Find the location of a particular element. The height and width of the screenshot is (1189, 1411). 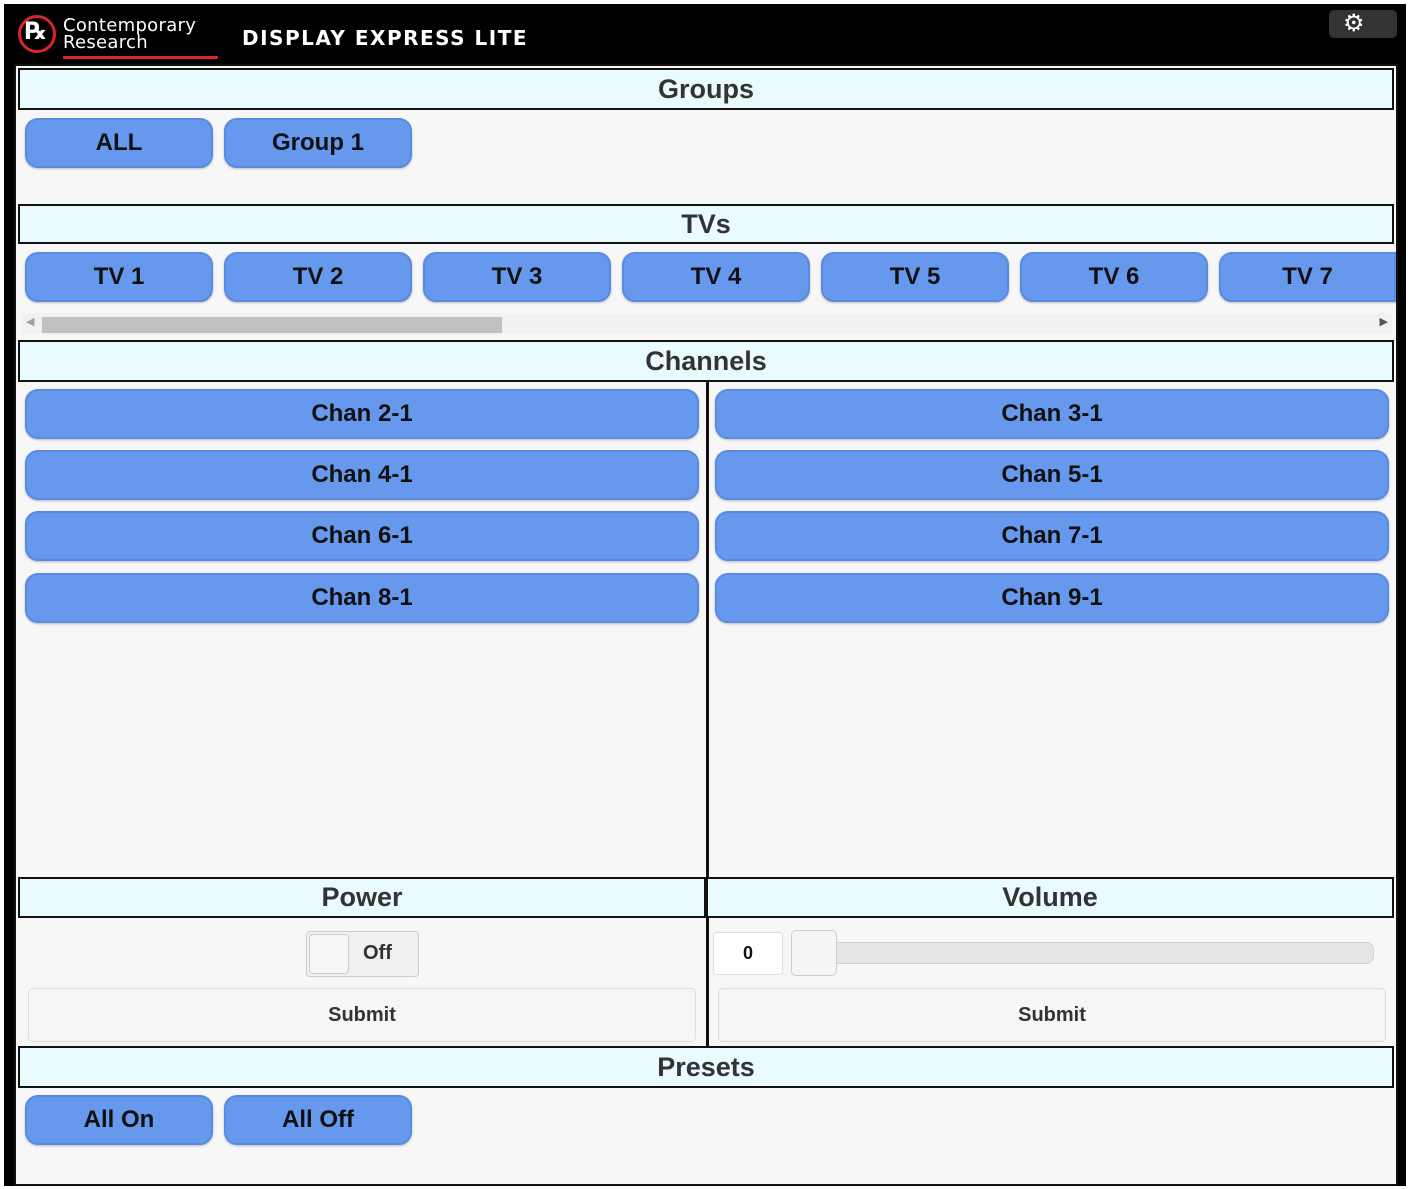

group-button-all: ALL is located at coordinates (119, 143).